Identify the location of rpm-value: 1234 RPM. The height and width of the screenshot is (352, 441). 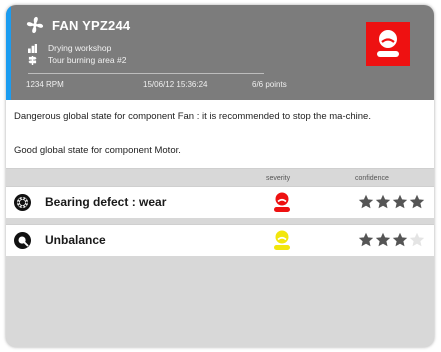
(45, 84).